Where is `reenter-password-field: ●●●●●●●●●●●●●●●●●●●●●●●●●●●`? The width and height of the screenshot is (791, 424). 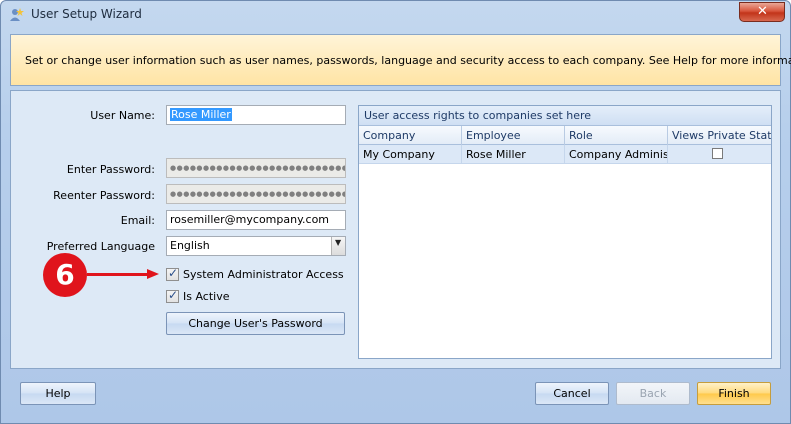
reenter-password-field: ●●●●●●●●●●●●●●●●●●●●●●●●●●● is located at coordinates (256, 194).